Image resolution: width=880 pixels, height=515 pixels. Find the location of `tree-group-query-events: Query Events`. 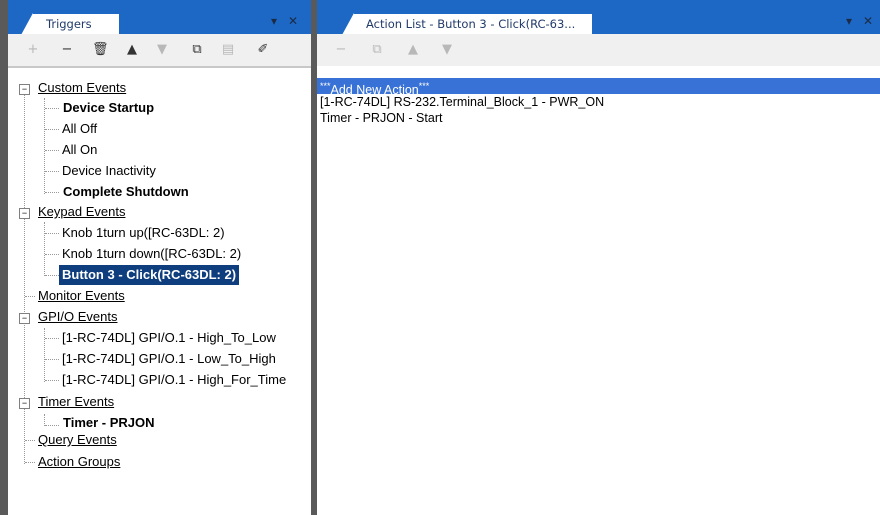

tree-group-query-events: Query Events is located at coordinates (77, 440).